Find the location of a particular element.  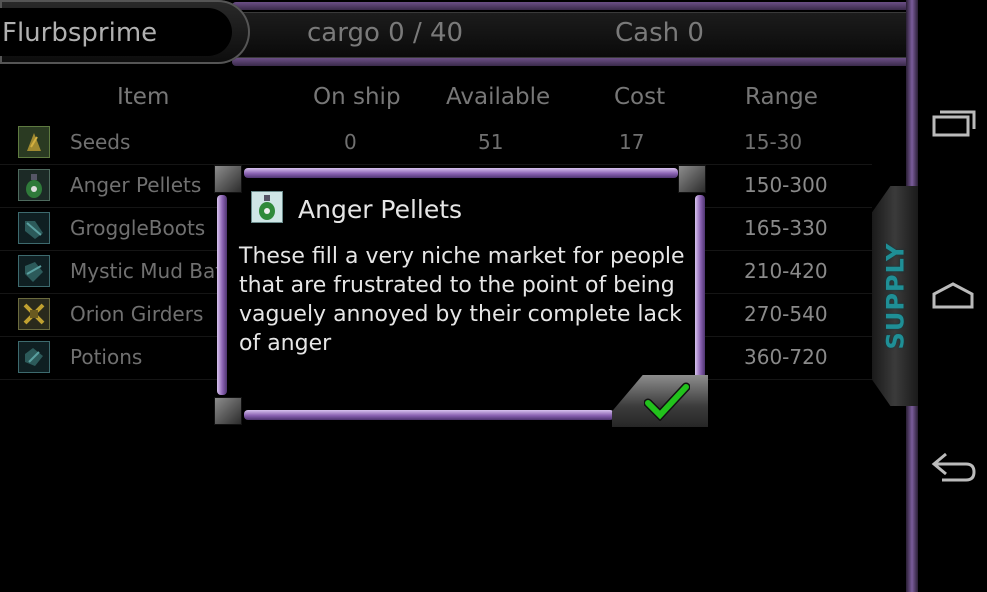

available-value: 51 is located at coordinates (491, 142).